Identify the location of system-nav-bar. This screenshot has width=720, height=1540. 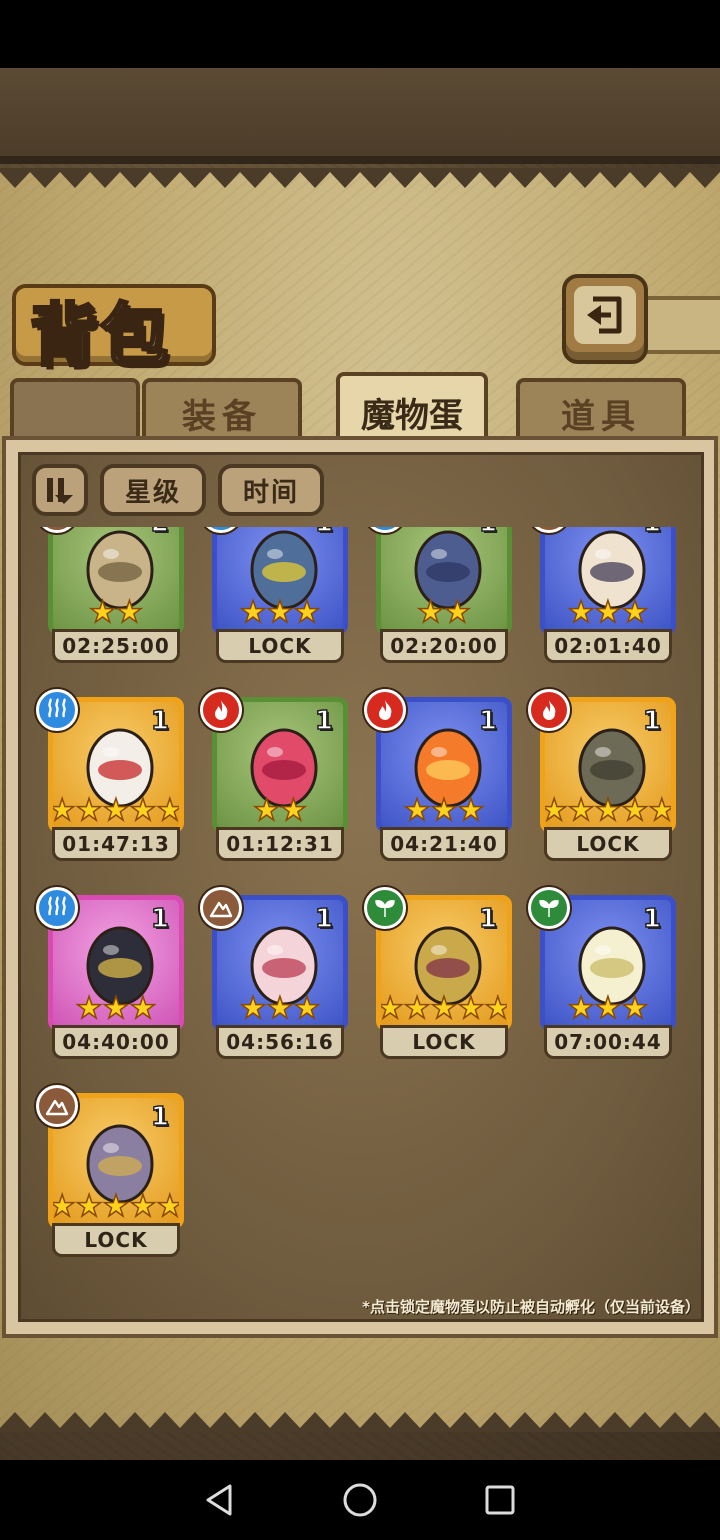
(360, 1500).